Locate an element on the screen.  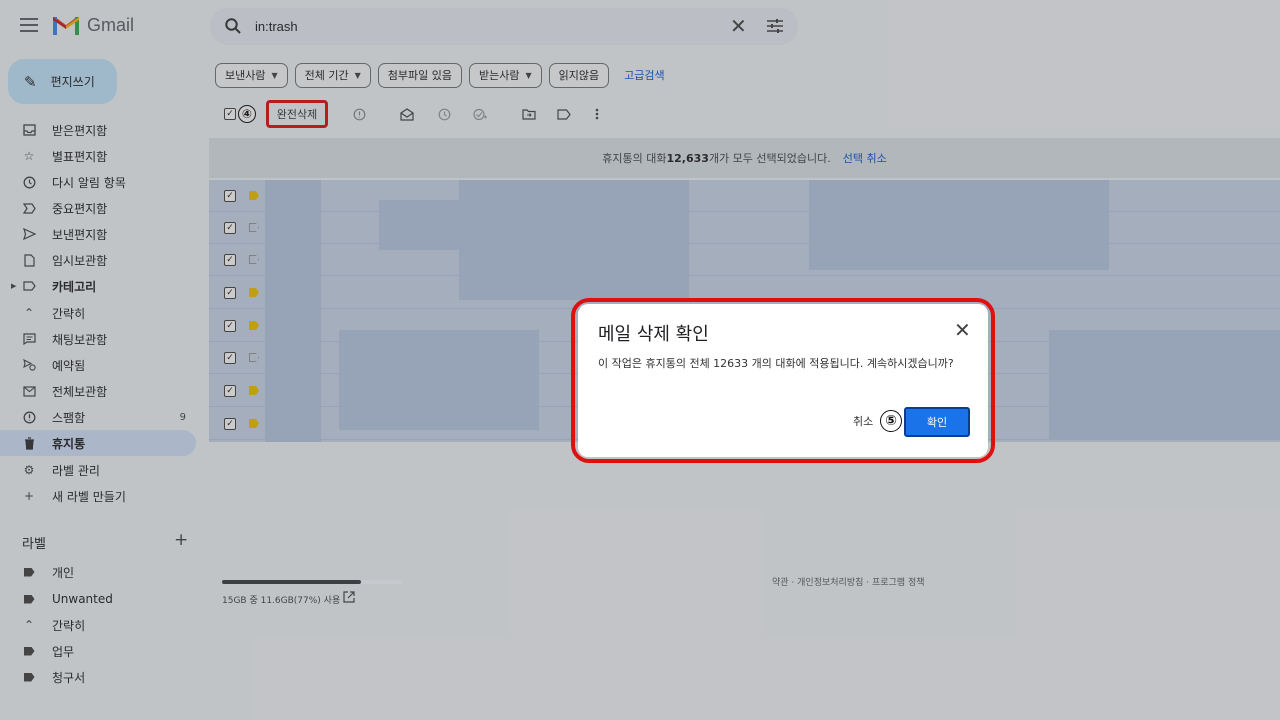
dialog-title: 메일 삭제 확인 is located at coordinates (653, 334).